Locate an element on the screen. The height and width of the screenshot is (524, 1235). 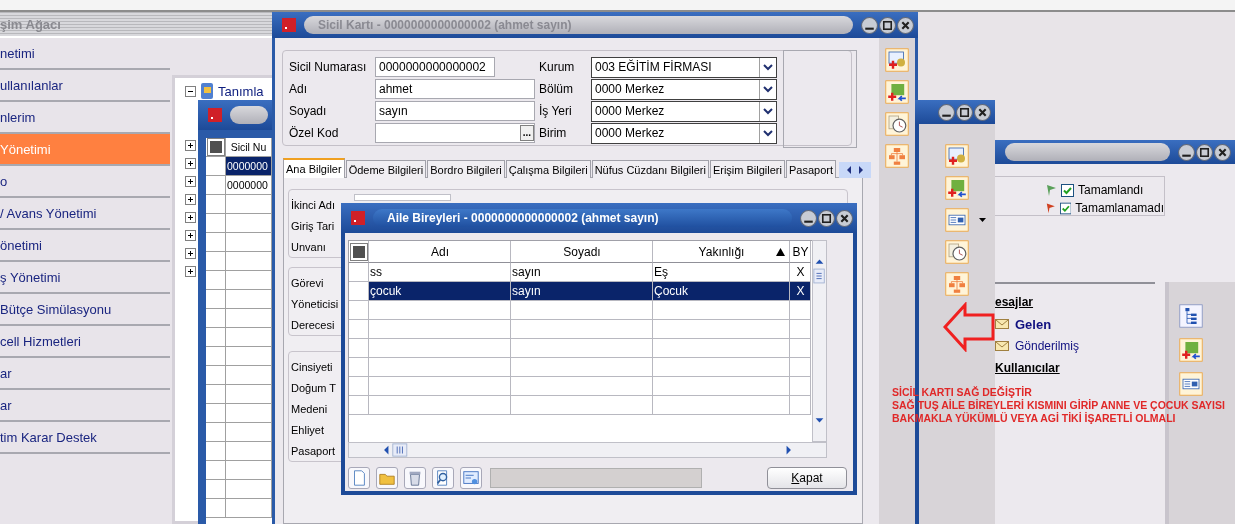
text-field: ahmet is located at coordinates (455, 89).